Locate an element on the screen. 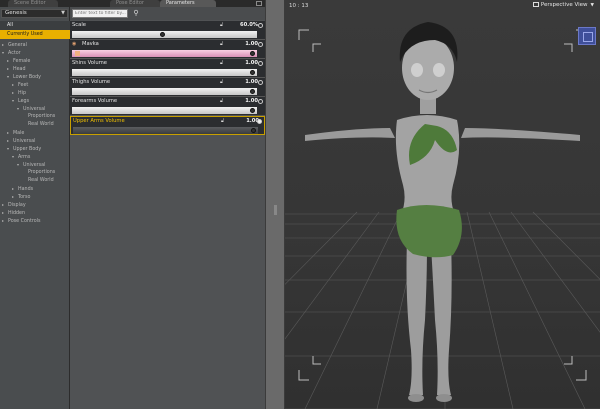 Image resolution: width=600 pixels, height=409 pixels. view-selector: Perspective View ▼ is located at coordinates (563, 5).